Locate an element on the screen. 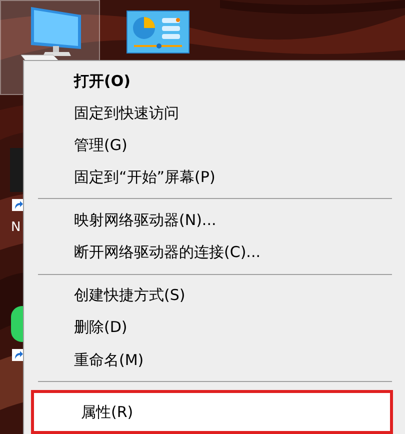  menu-item: 打开(O) is located at coordinates (214, 81).